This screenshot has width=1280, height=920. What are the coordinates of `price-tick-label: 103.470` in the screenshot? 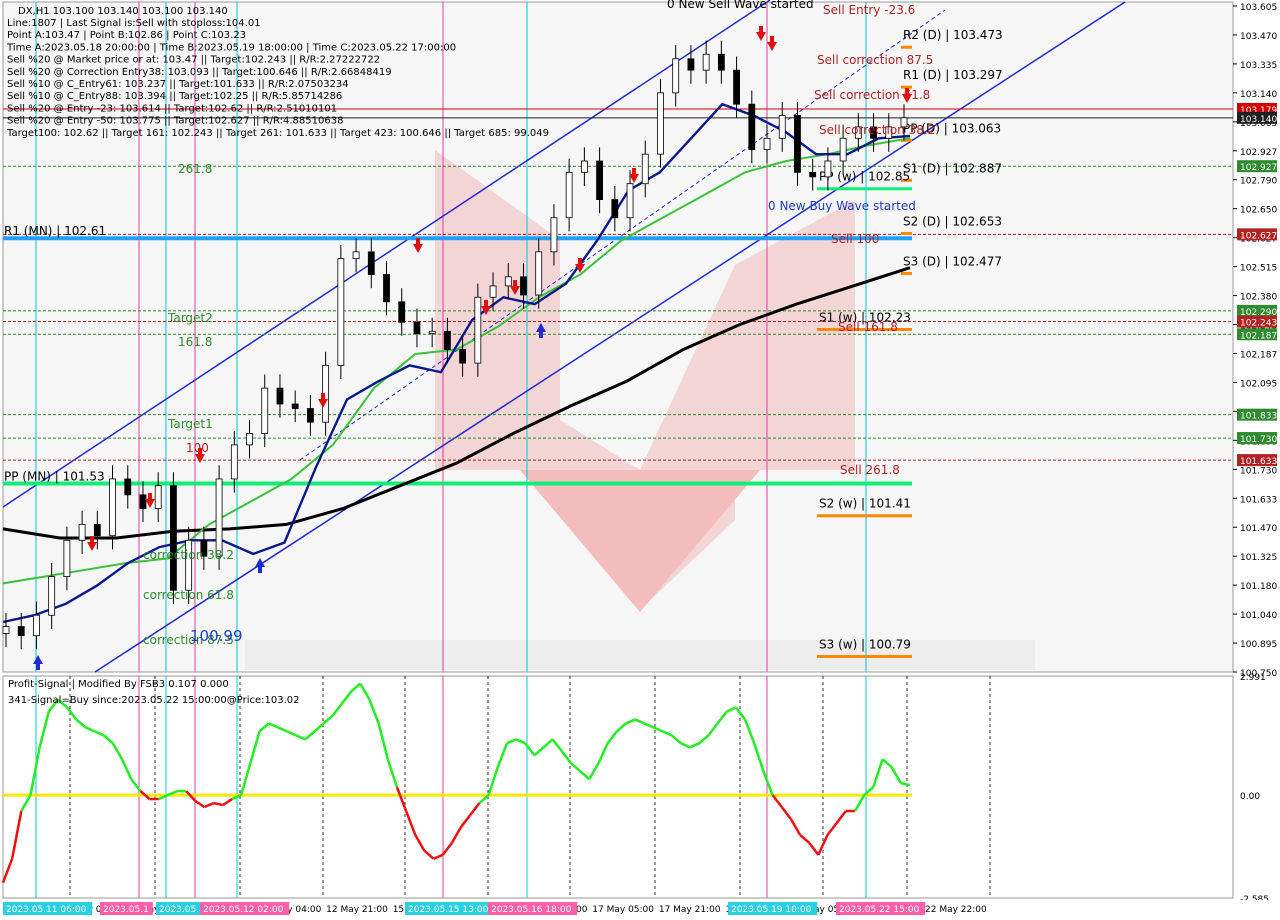 It's located at (1258, 37).